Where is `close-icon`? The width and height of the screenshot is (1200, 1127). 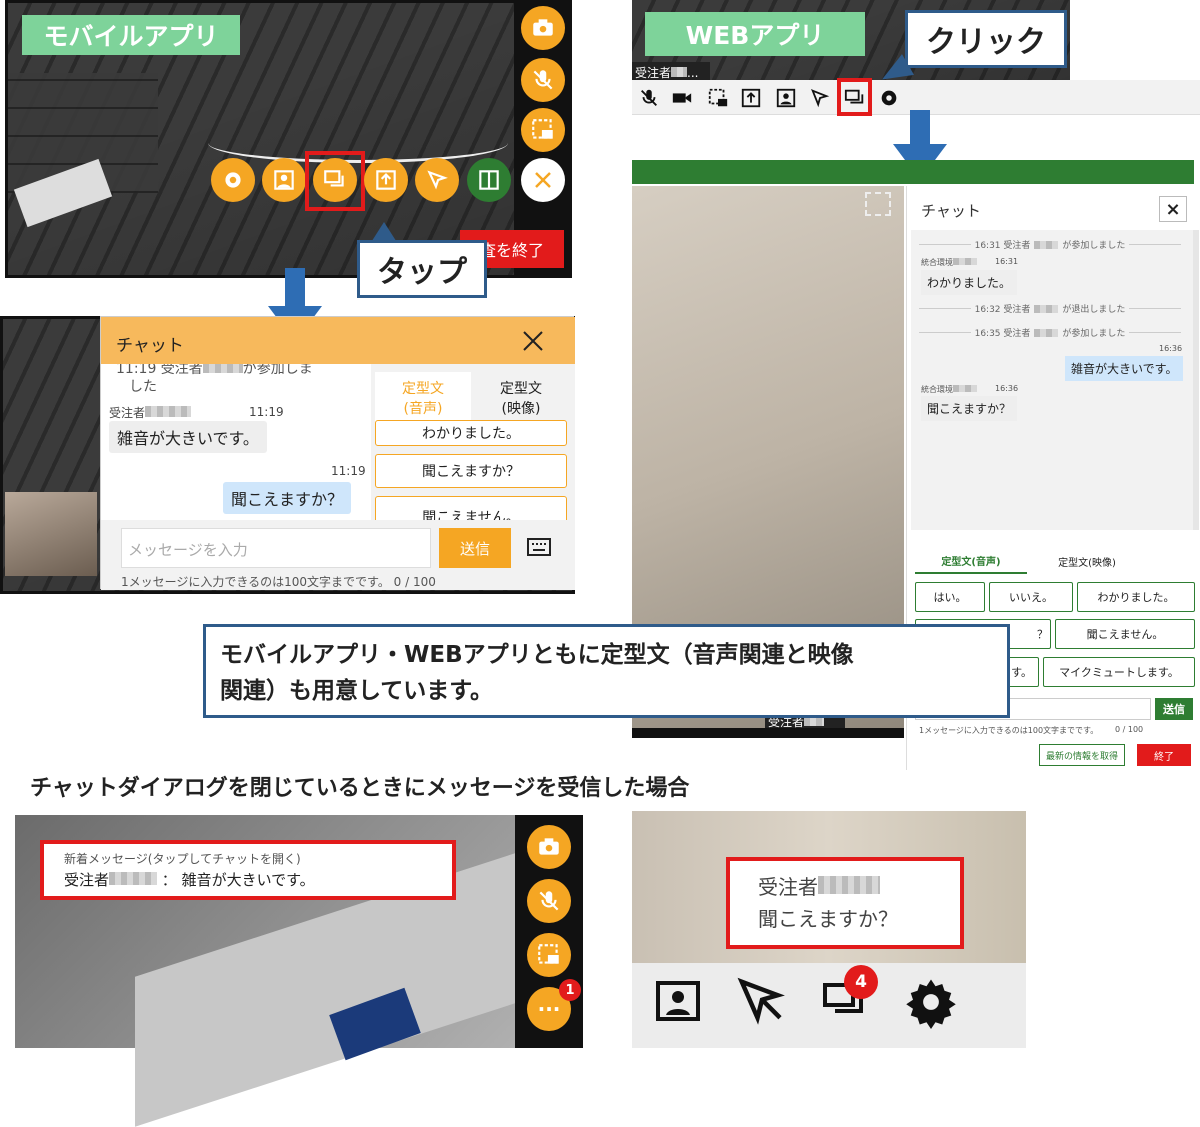 close-icon is located at coordinates (543, 180).